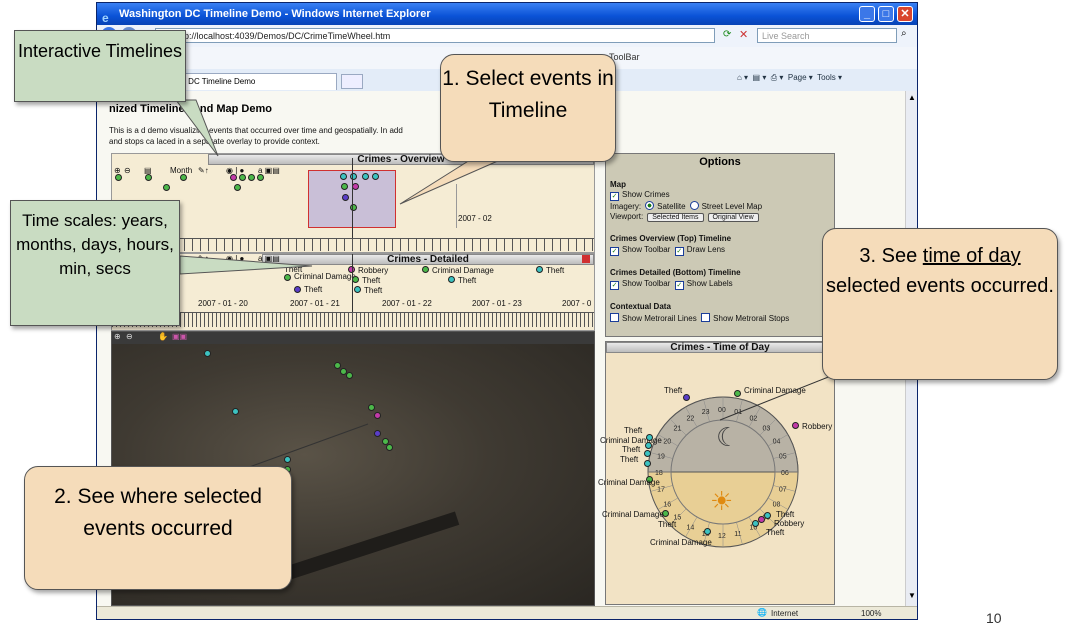 Image resolution: width=1068 pixels, height=630 pixels. Describe the element at coordinates (528, 108) in the screenshot. I see `callout-select-events: 1. Select events in Timeline` at that location.